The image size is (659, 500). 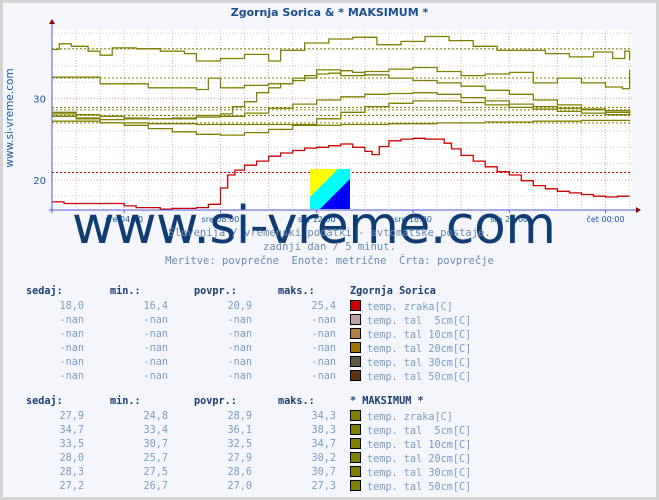 I want to click on x-tick-label: čet 00:00, so click(x=605, y=219).